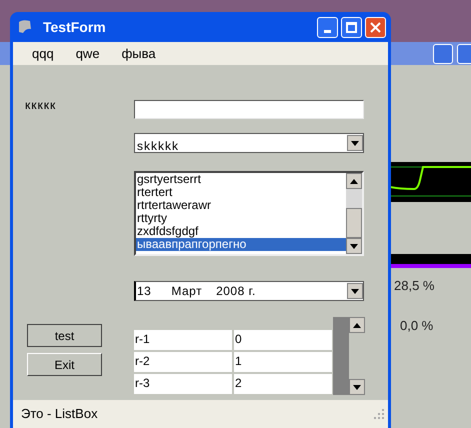 This screenshot has height=428, width=471. What do you see at coordinates (183, 340) in the screenshot?
I see `table-cell: r-1` at bounding box center [183, 340].